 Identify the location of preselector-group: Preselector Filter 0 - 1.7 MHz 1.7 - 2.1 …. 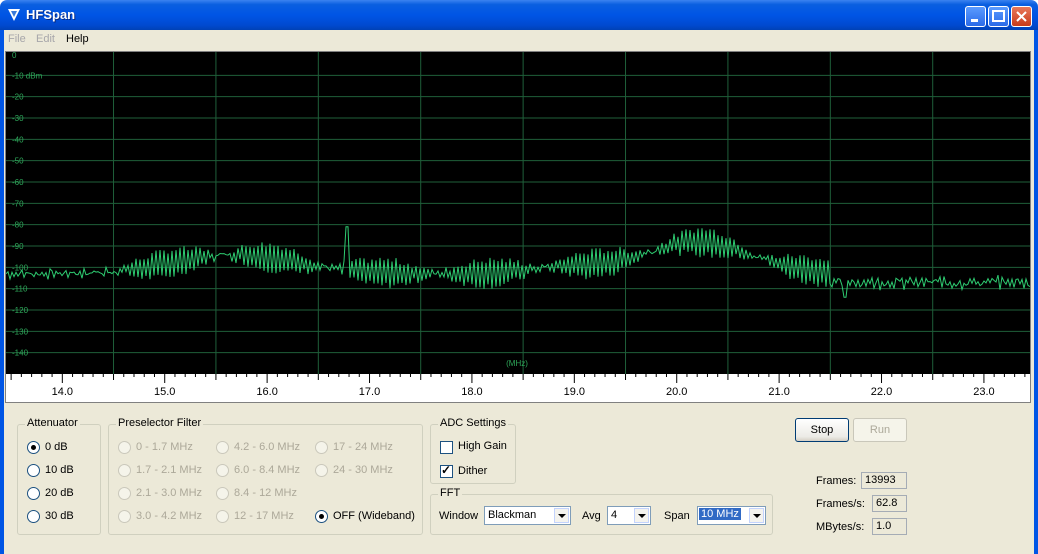
(265, 476).